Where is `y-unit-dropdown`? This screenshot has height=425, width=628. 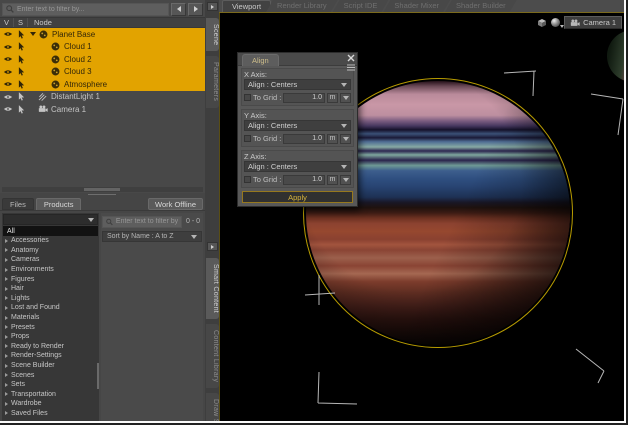 y-unit-dropdown is located at coordinates (345, 138).